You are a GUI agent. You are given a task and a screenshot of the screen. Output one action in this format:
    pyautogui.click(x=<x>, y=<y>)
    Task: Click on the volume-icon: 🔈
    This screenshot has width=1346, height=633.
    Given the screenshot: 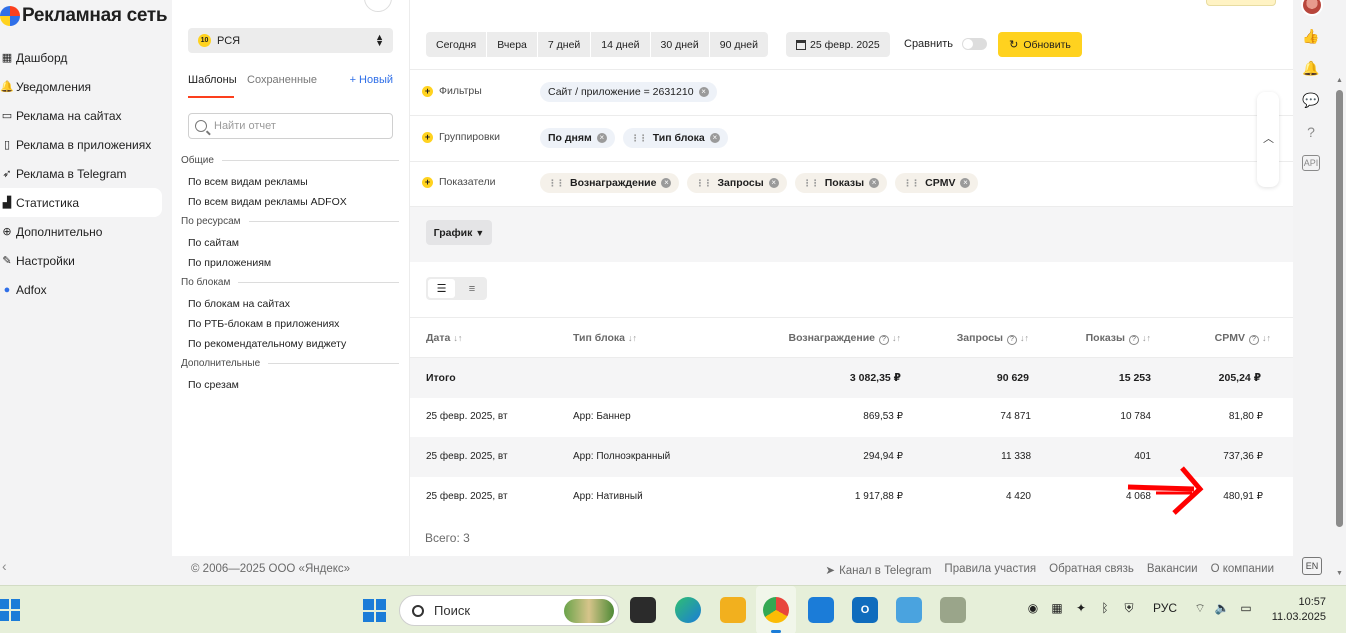 What is the action you would take?
    pyautogui.click(x=1222, y=608)
    